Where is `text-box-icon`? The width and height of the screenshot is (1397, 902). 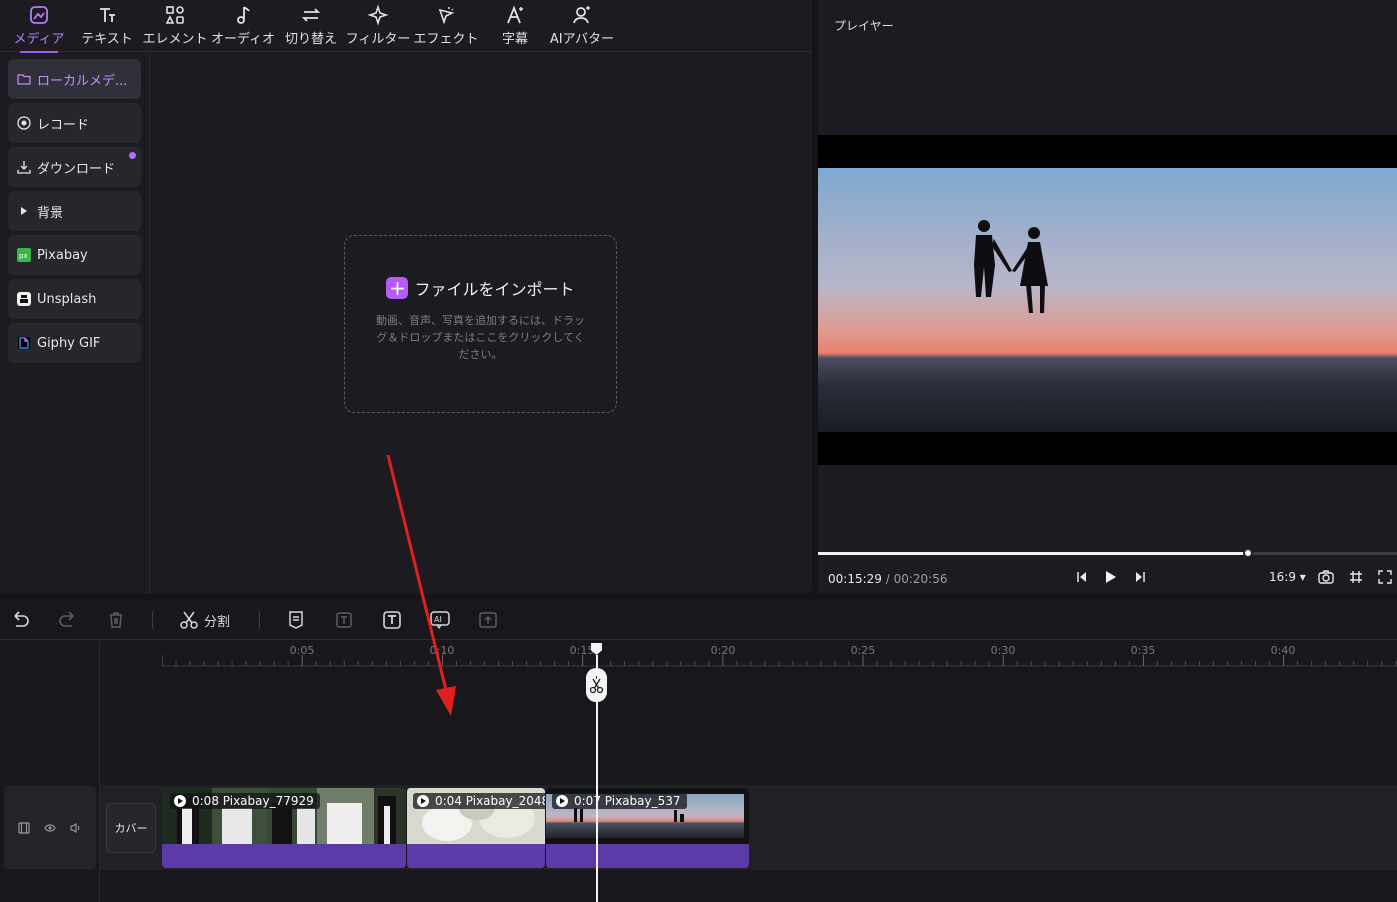
text-box-icon is located at coordinates (392, 620).